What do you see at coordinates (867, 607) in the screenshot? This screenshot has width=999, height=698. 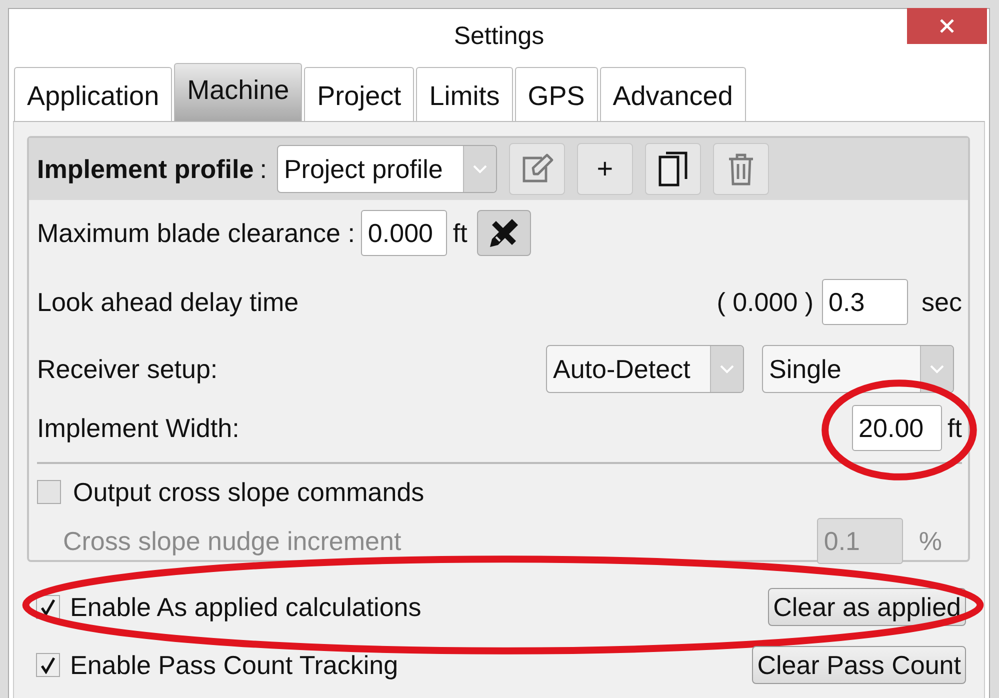 I see `clear-button: Clear as applied` at bounding box center [867, 607].